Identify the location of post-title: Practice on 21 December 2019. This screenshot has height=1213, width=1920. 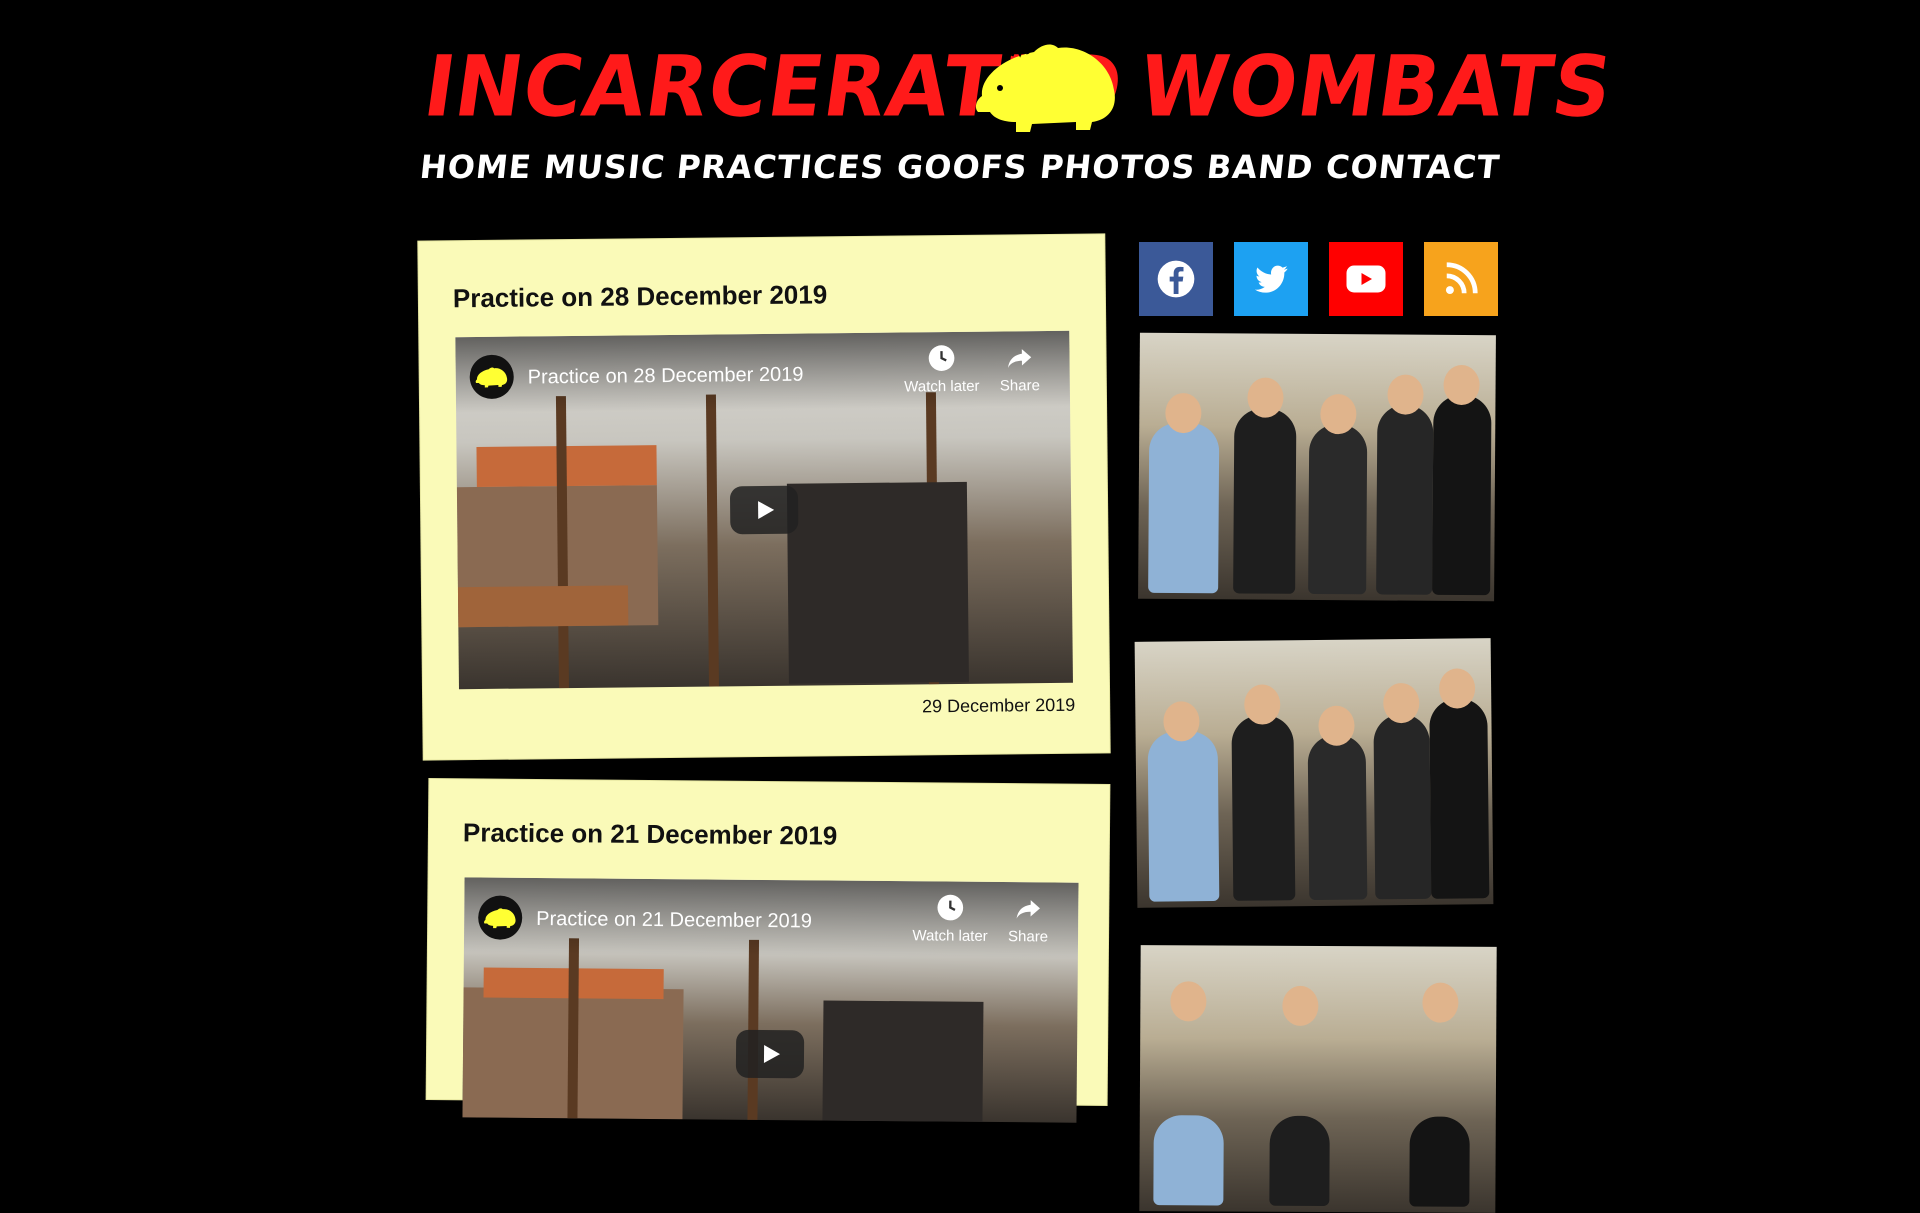
(650, 834).